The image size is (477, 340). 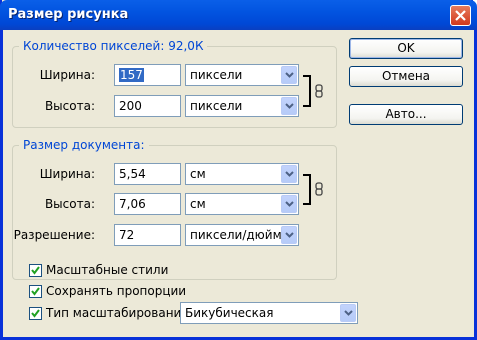 What do you see at coordinates (406, 48) in the screenshot?
I see `ok-button: OK` at bounding box center [406, 48].